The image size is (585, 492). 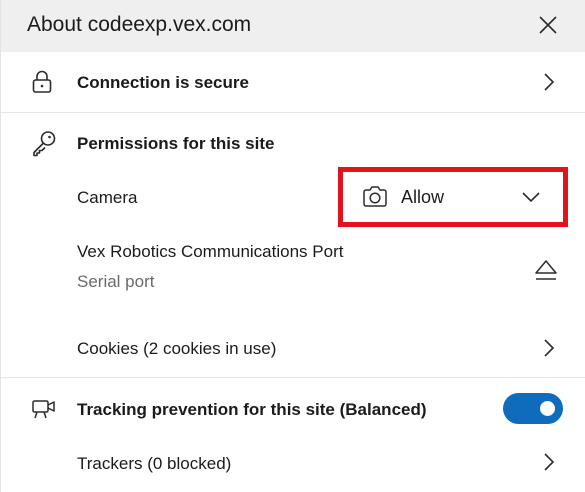 What do you see at coordinates (547, 408) in the screenshot?
I see `toggle-knob` at bounding box center [547, 408].